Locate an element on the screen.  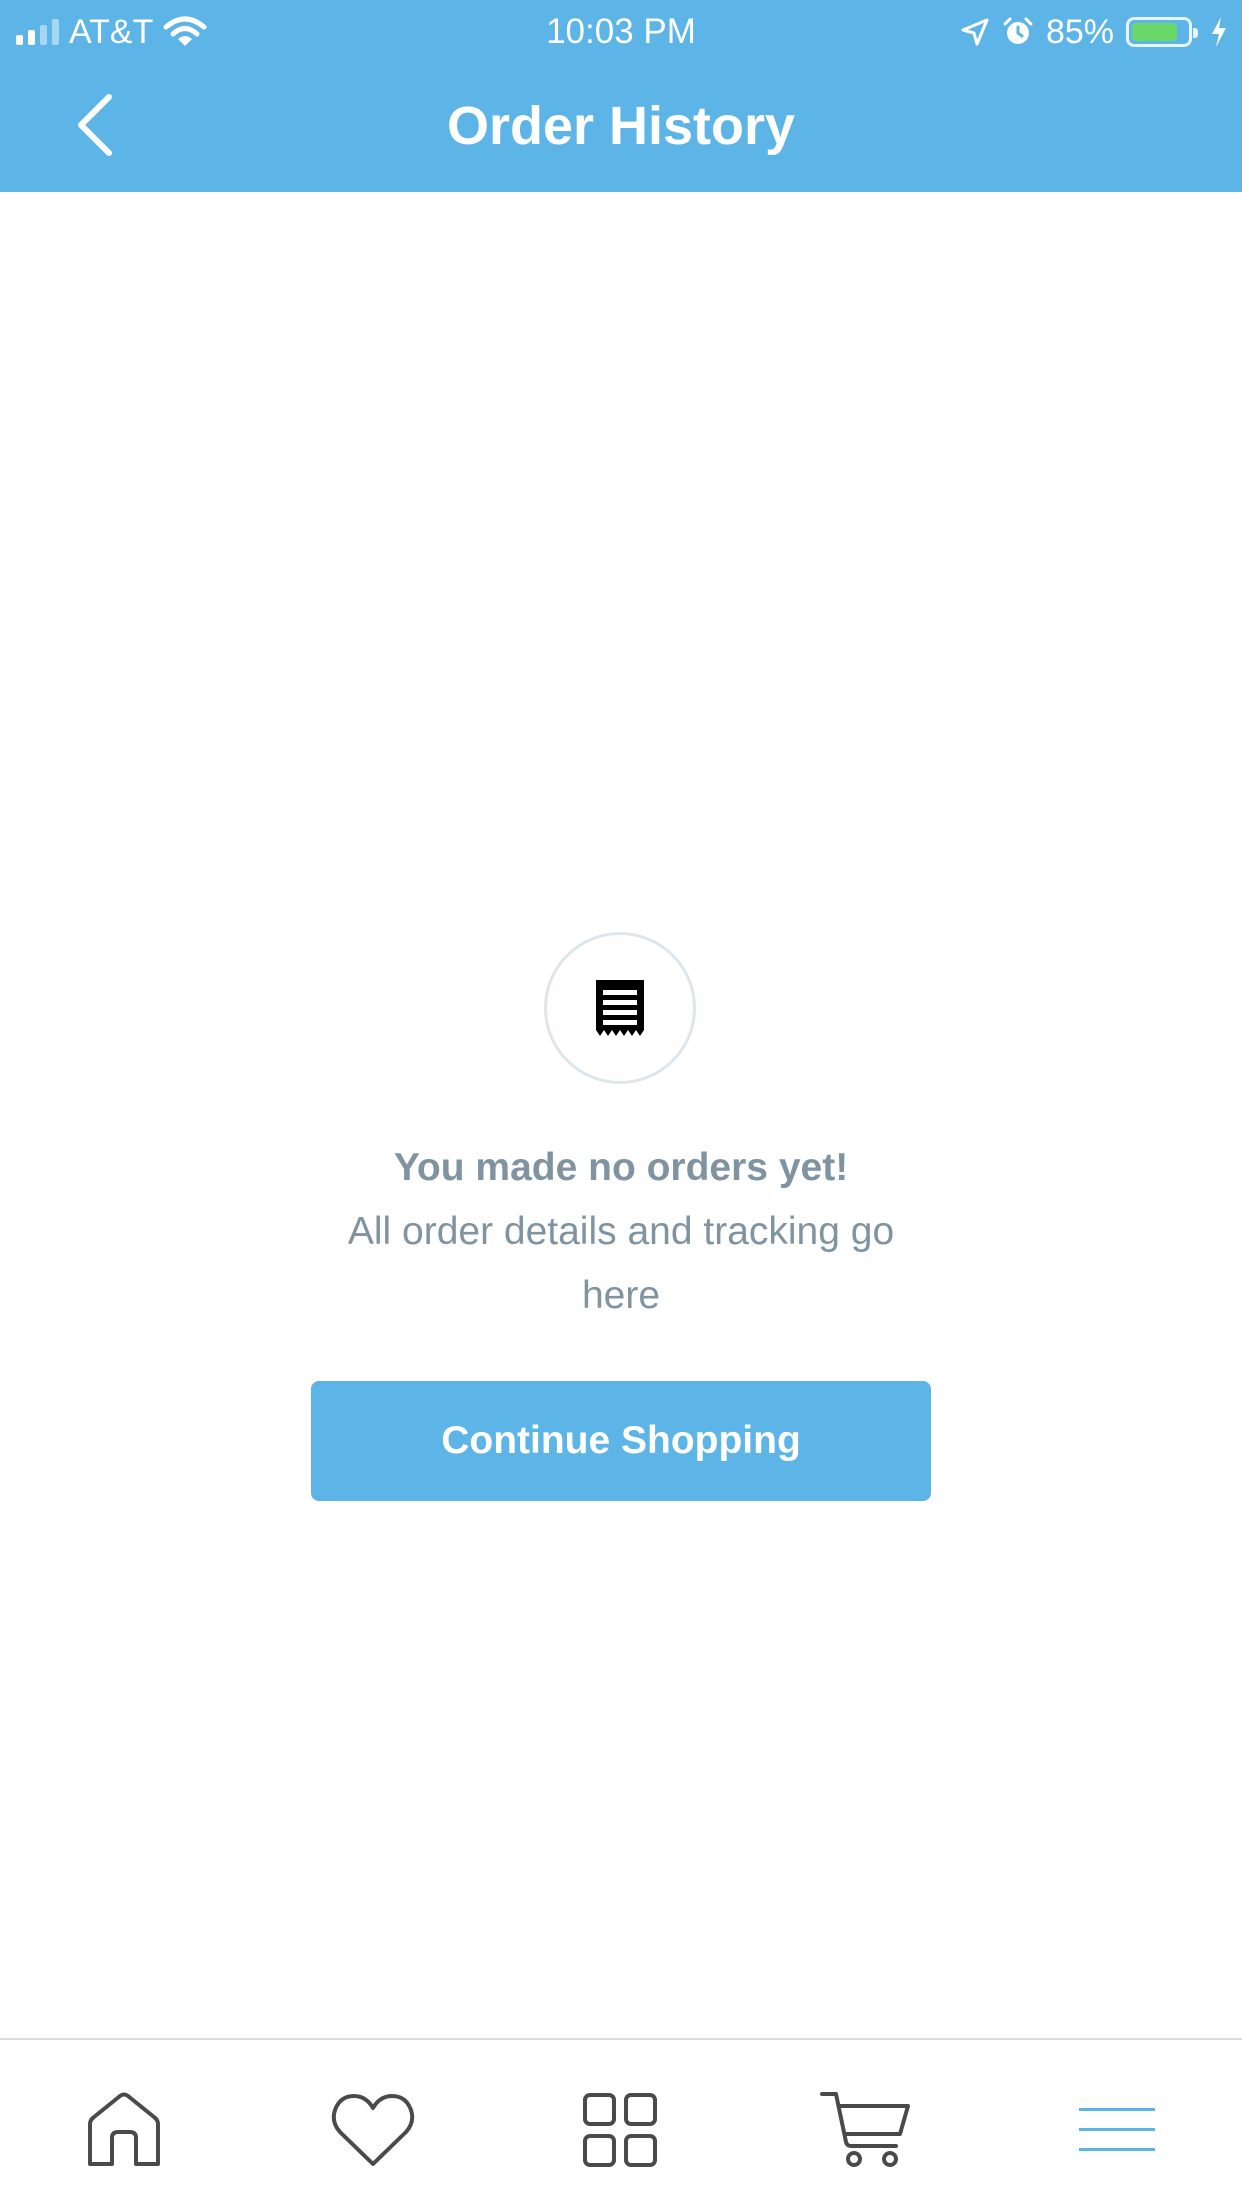
tab-categories is located at coordinates (620, 2130).